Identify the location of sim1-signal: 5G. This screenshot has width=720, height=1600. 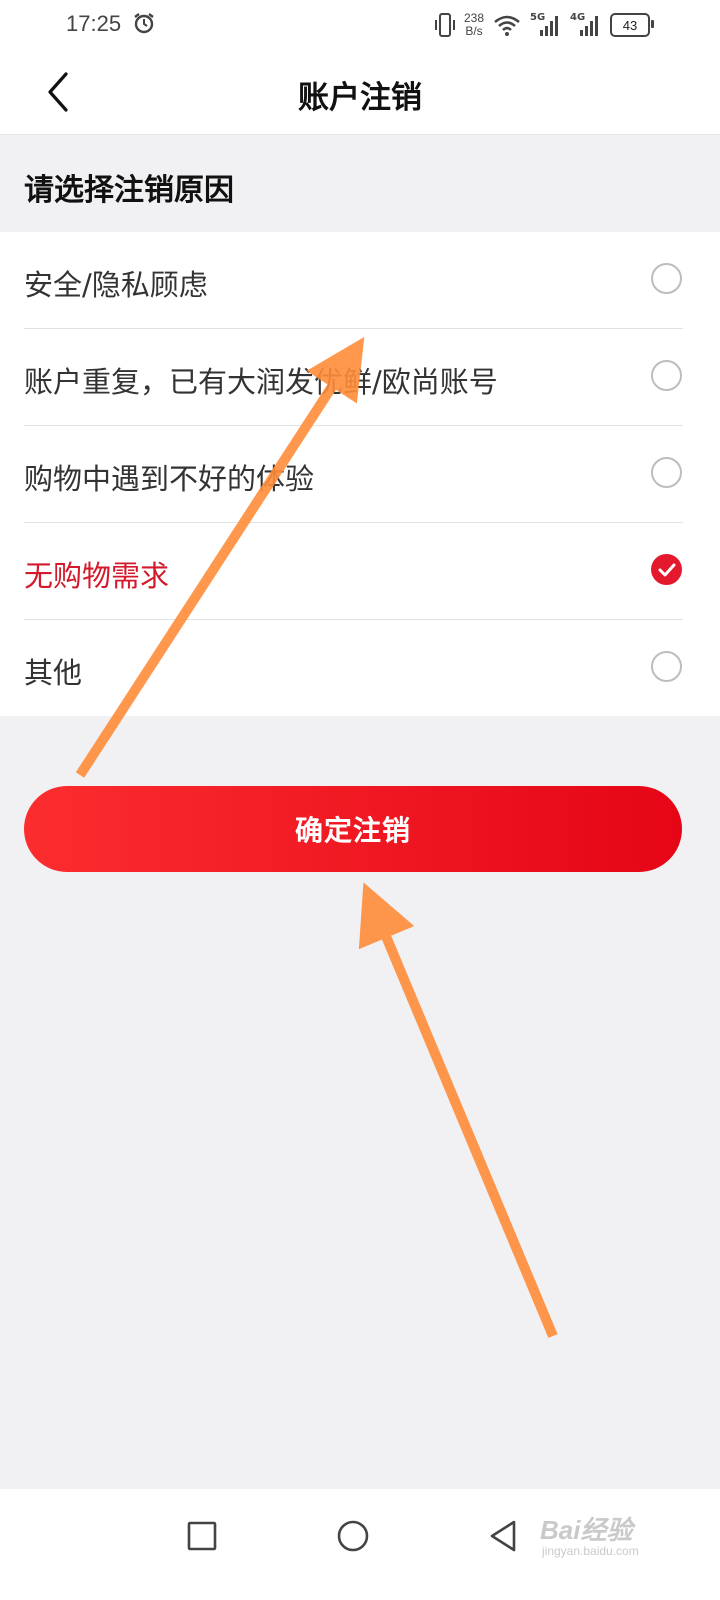
(546, 25).